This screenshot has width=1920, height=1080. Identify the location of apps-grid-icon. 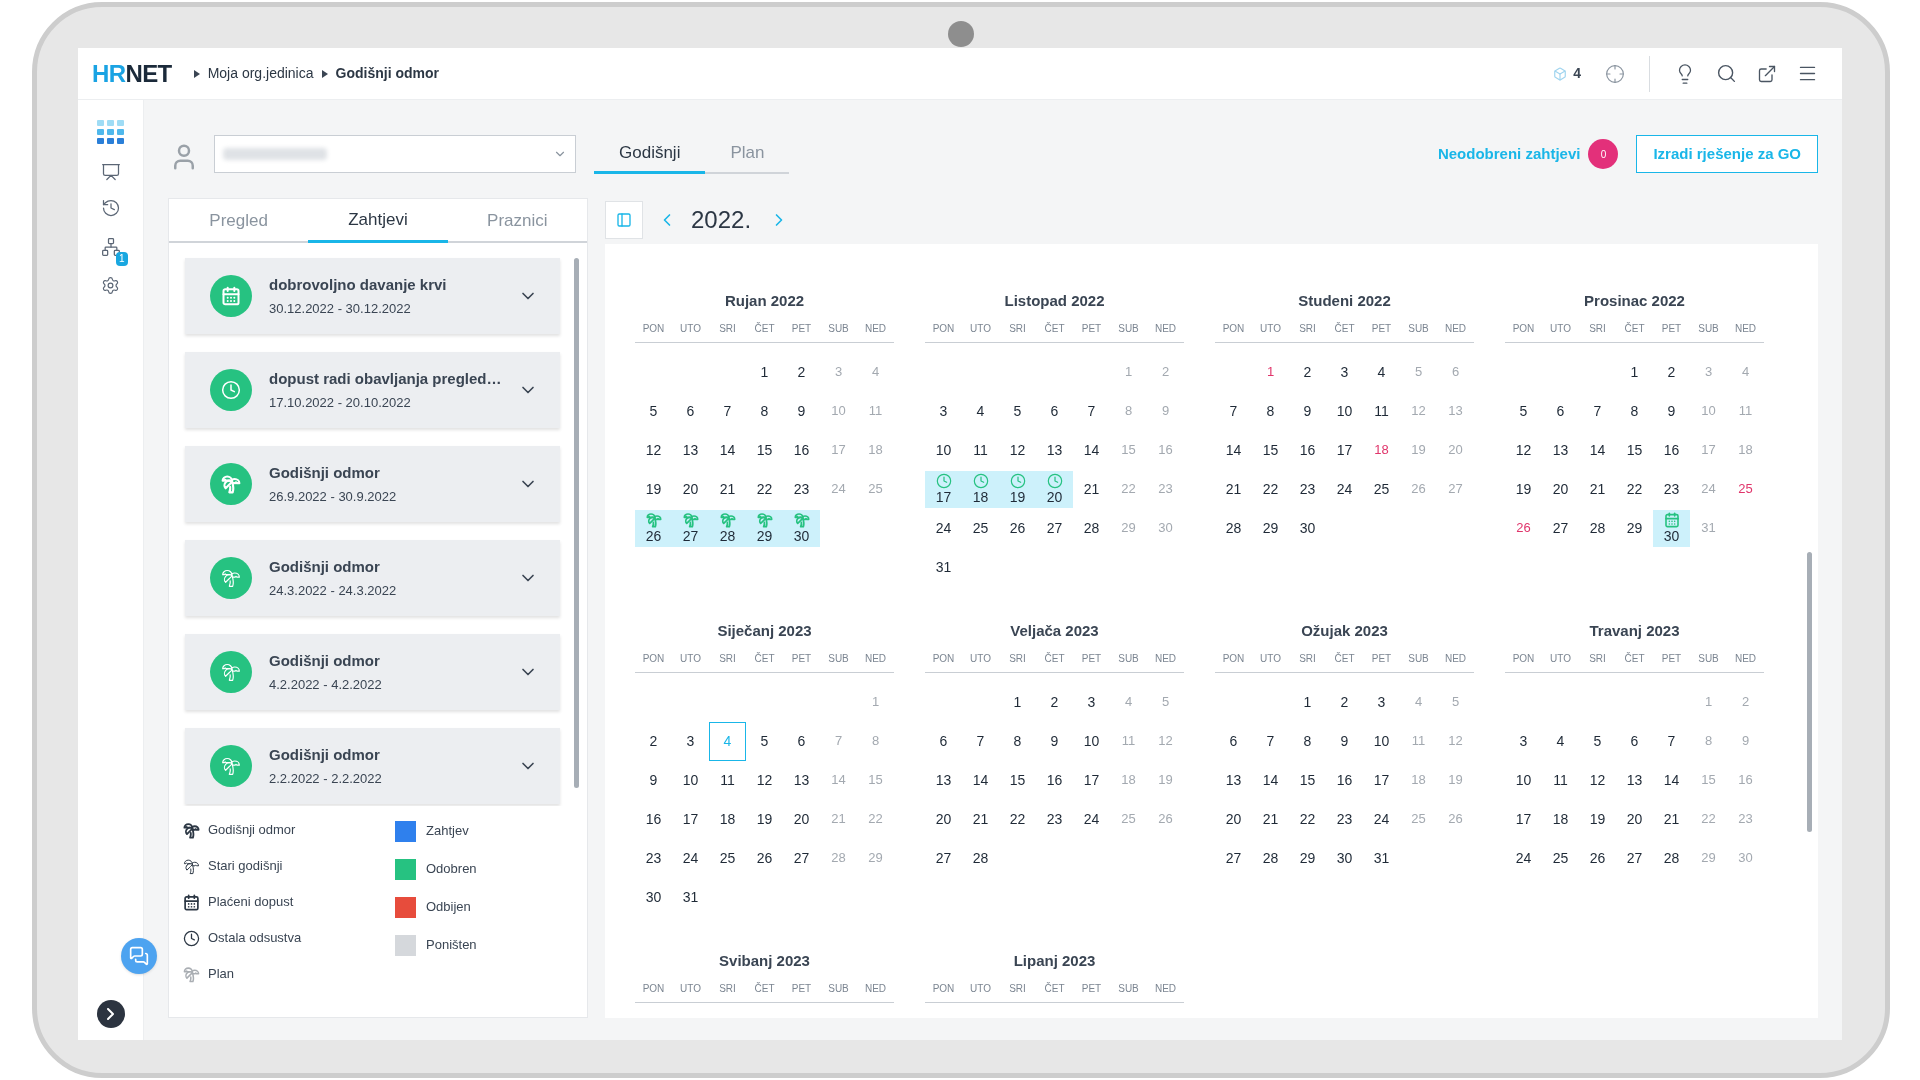
(110, 133).